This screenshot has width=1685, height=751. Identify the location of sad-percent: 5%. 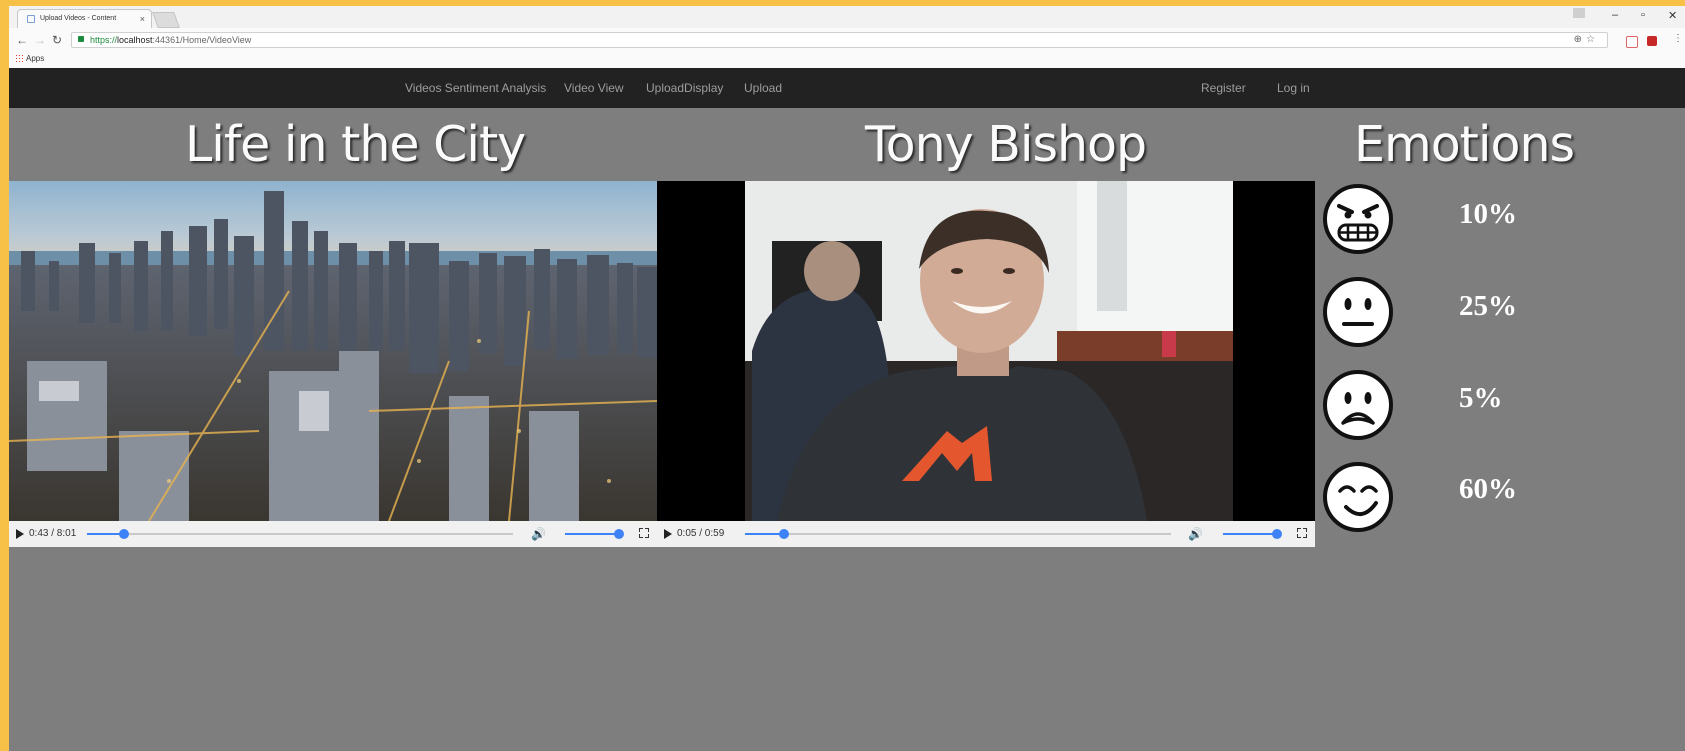
(1481, 398).